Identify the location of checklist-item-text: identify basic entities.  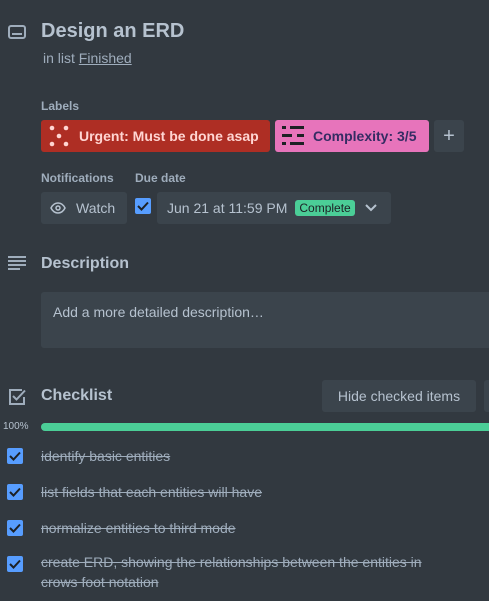
(251, 456).